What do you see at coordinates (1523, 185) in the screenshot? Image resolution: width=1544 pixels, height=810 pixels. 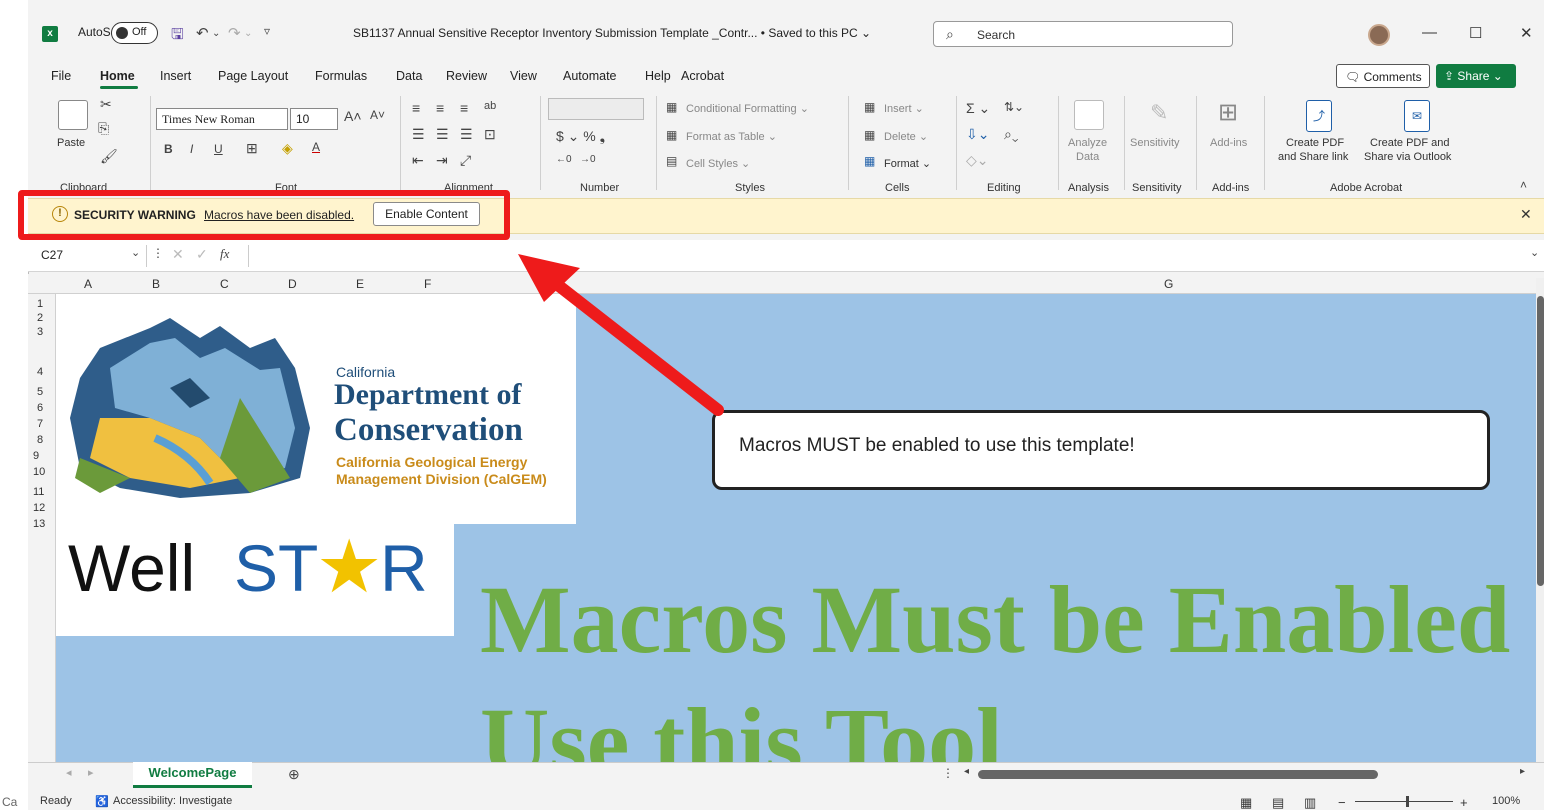 I see `collapse-ribbon-icon: ˄` at bounding box center [1523, 185].